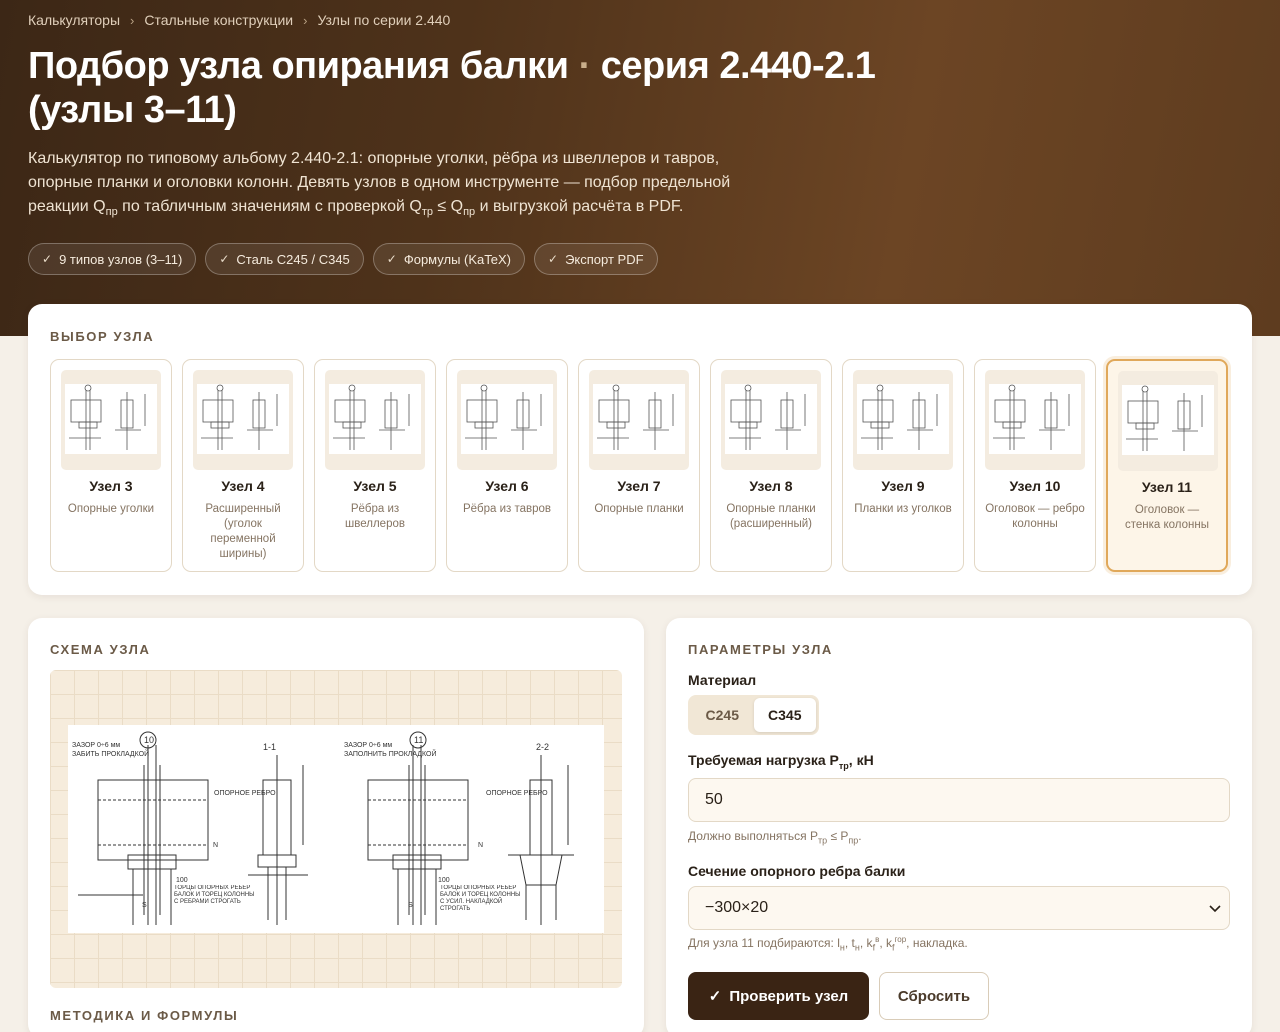  What do you see at coordinates (722, 680) in the screenshot?
I see `material-label: Материал` at bounding box center [722, 680].